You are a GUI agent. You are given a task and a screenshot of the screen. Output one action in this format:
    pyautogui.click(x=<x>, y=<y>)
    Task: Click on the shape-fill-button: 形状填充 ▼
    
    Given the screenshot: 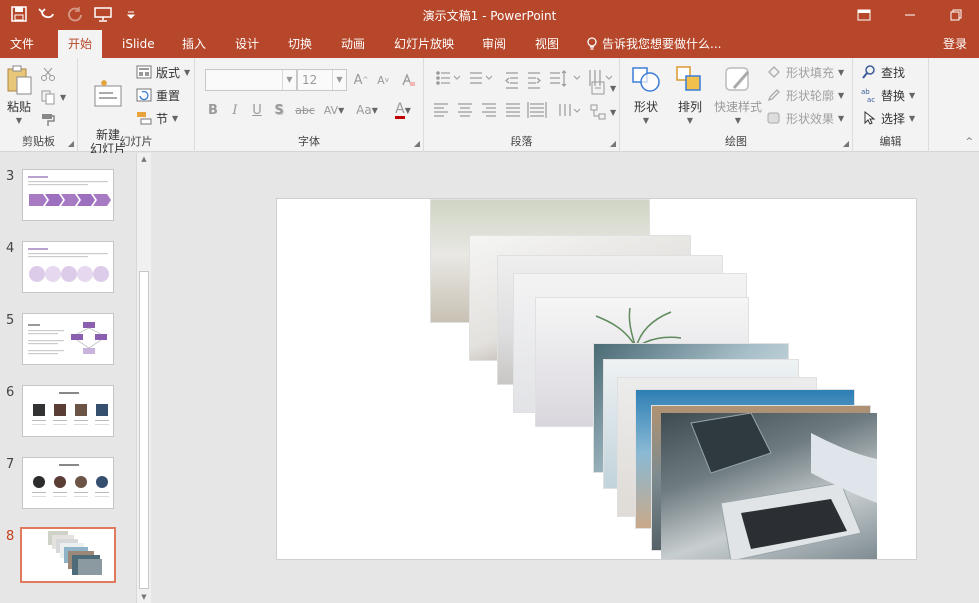 What is the action you would take?
    pyautogui.click(x=805, y=72)
    